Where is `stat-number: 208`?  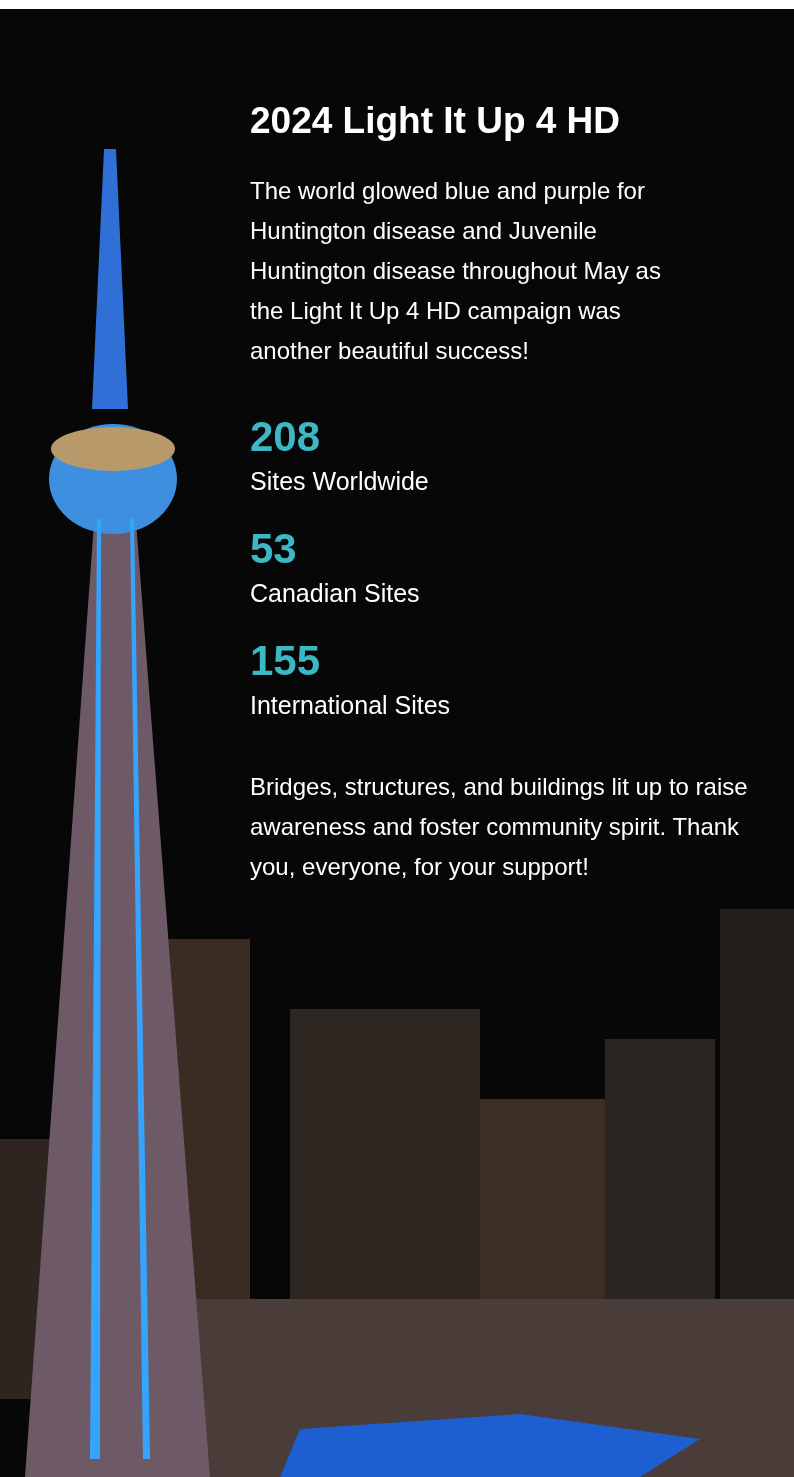 stat-number: 208 is located at coordinates (286, 437).